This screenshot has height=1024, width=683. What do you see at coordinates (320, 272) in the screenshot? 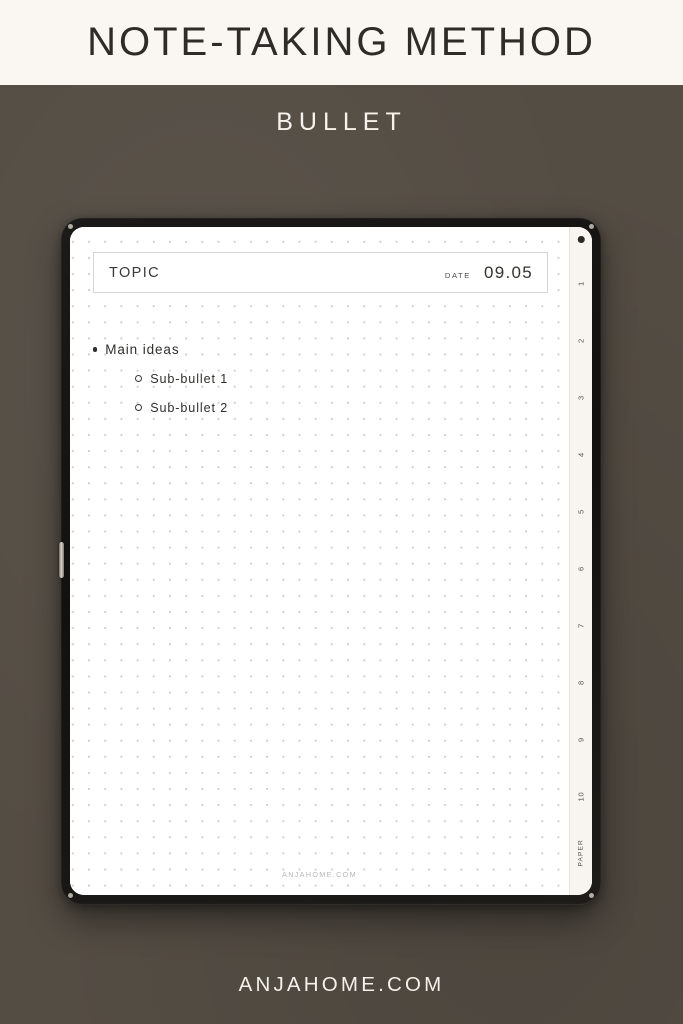
I see `note-header-box: TOPIC DATE 09.05` at bounding box center [320, 272].